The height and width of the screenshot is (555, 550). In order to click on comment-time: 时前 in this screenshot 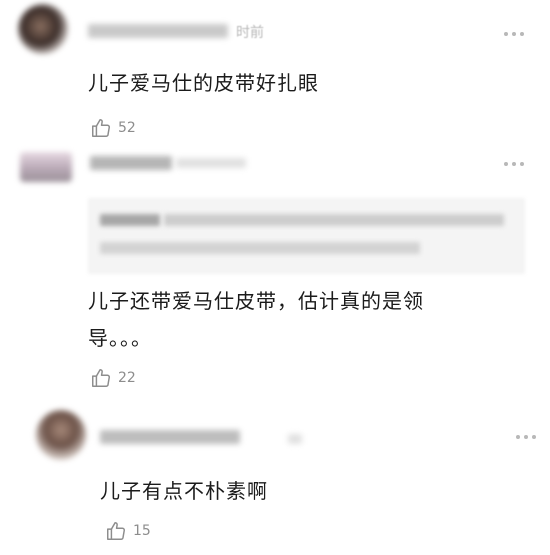, I will do `click(250, 33)`.